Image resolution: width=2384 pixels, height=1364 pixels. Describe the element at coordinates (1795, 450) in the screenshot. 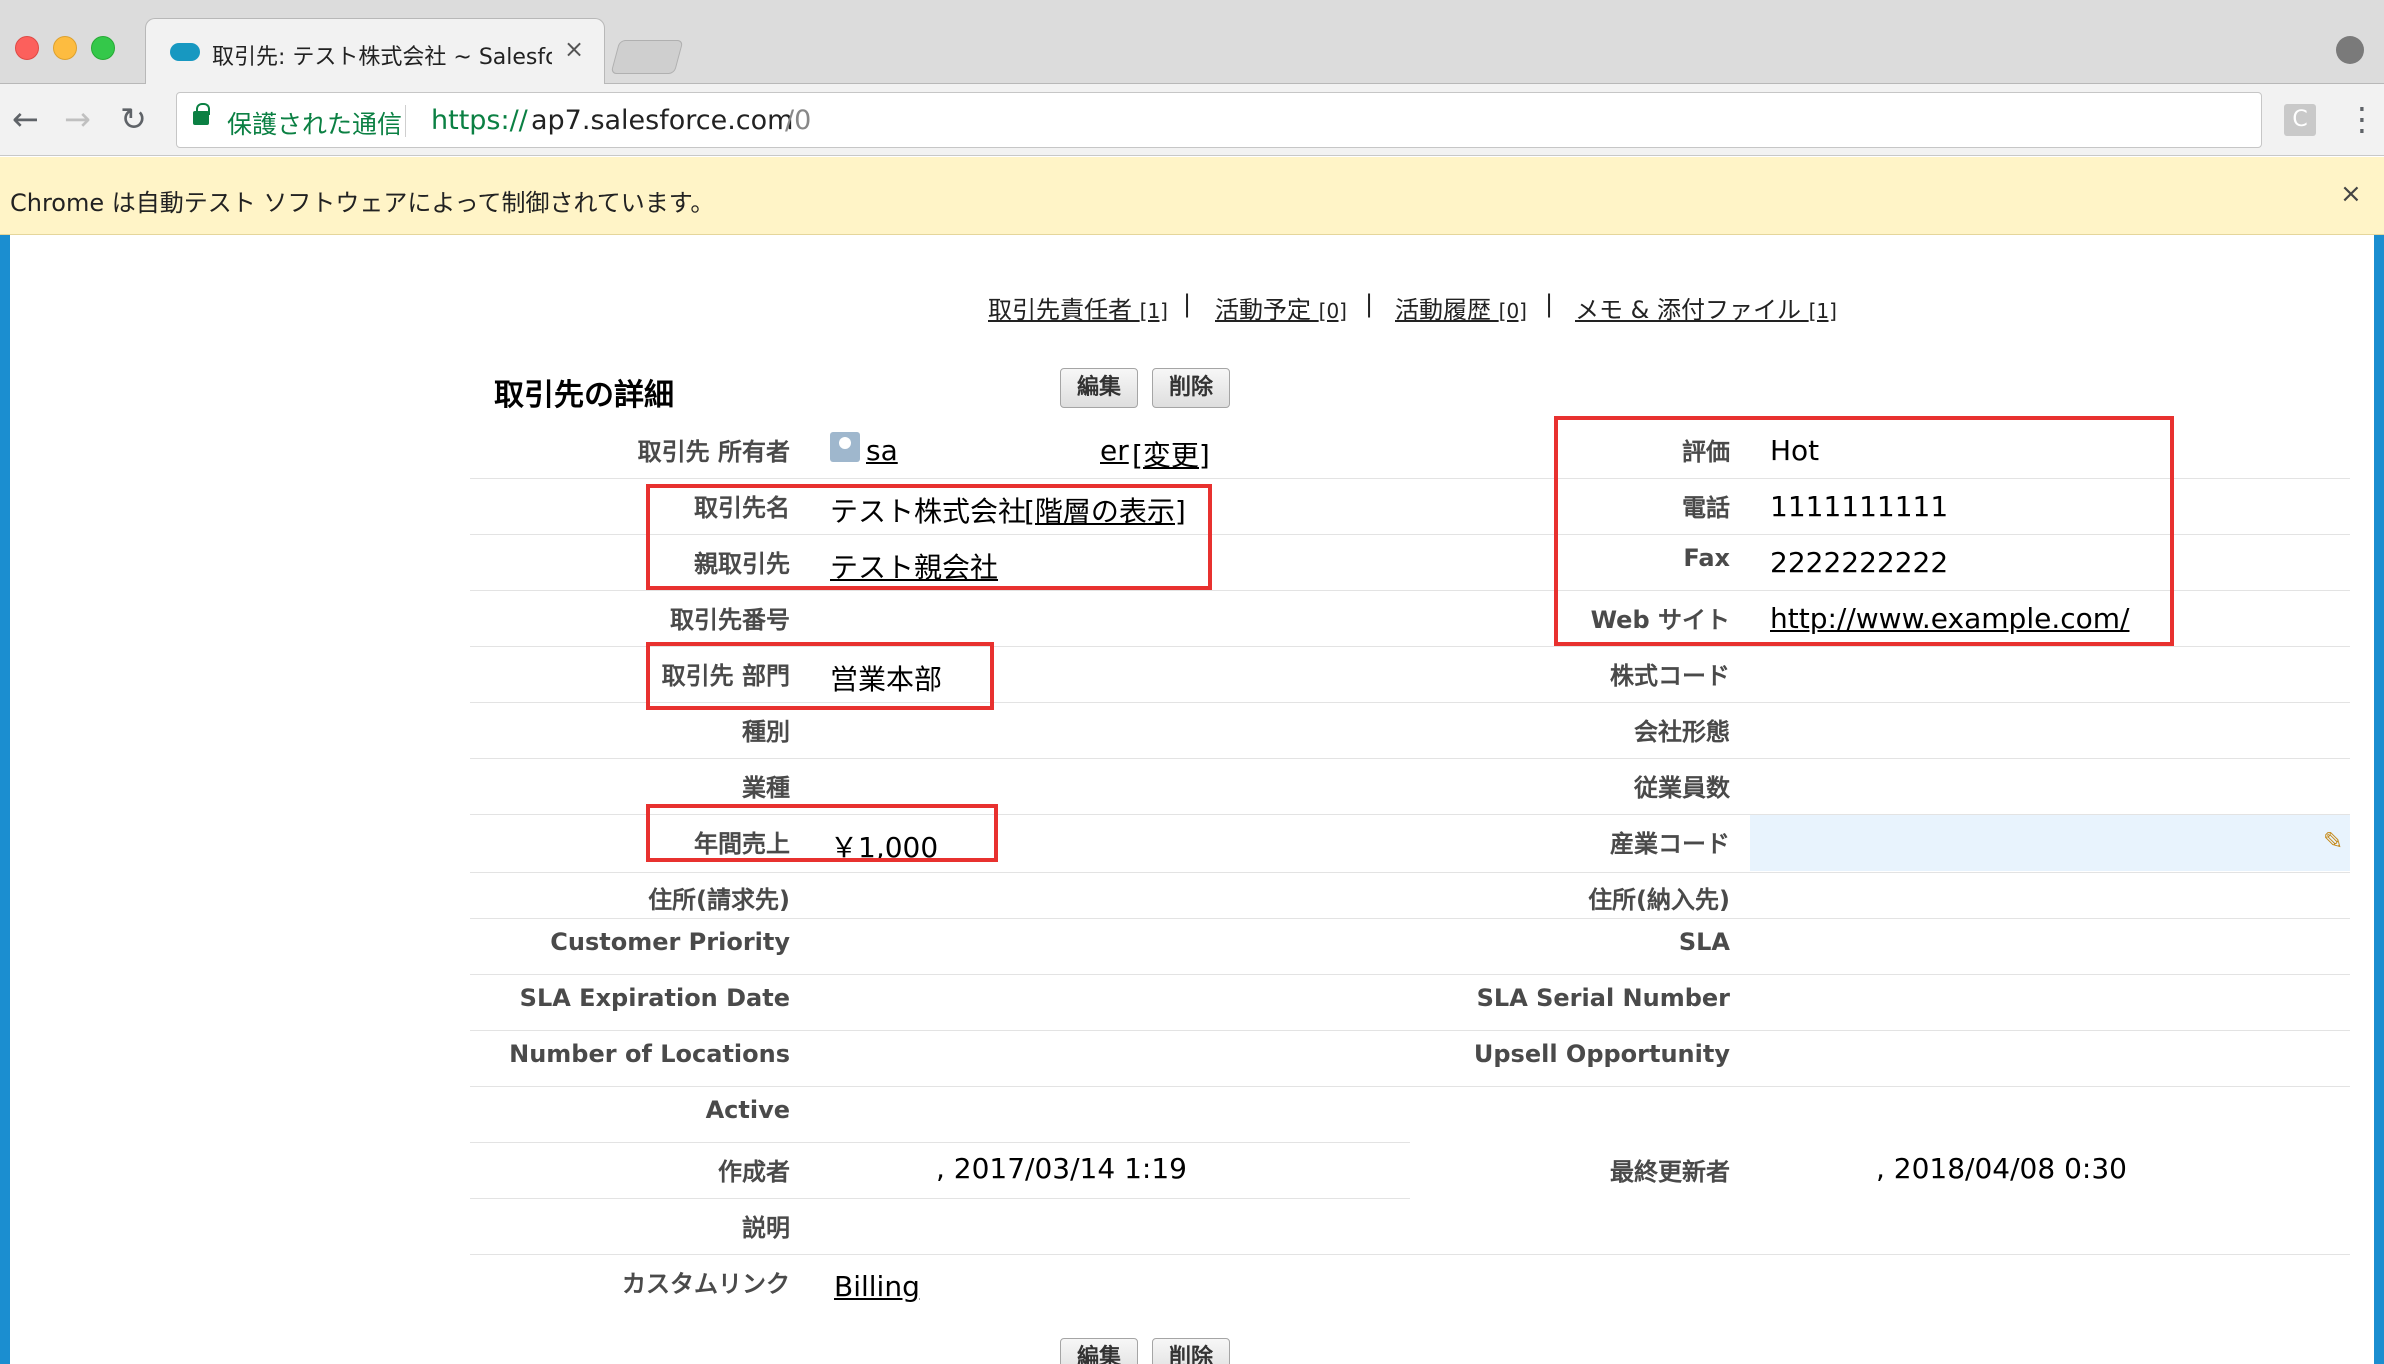

I see `rating-value: Hot` at that location.